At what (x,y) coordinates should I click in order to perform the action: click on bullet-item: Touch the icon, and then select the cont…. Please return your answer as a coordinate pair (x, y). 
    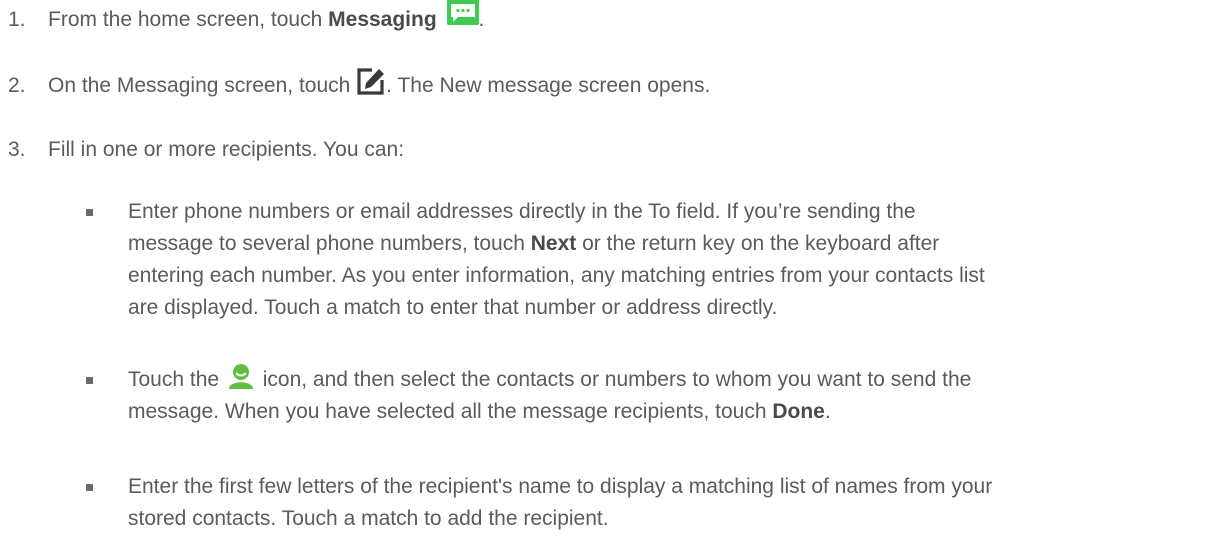
    Looking at the image, I should click on (591, 396).